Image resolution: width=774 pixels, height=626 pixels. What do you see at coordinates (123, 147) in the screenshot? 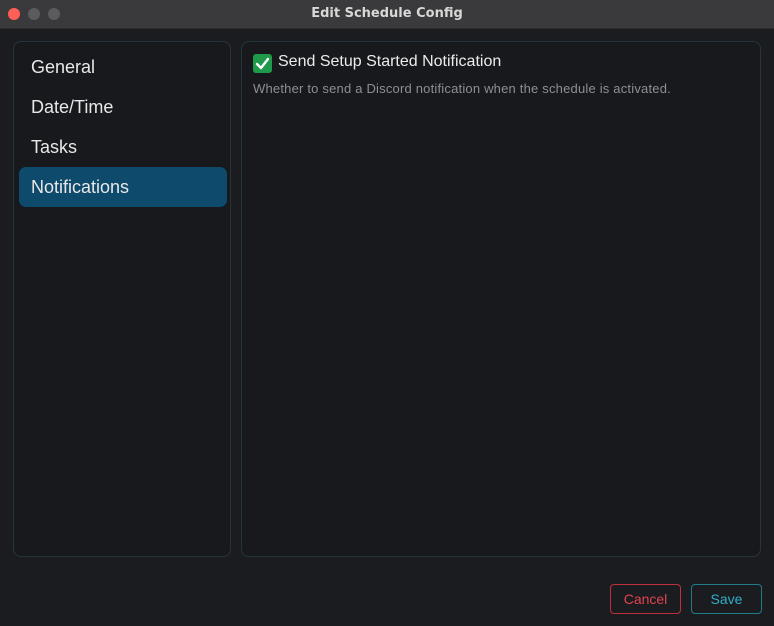
I see `sidebar-item-tasks: Tasks` at bounding box center [123, 147].